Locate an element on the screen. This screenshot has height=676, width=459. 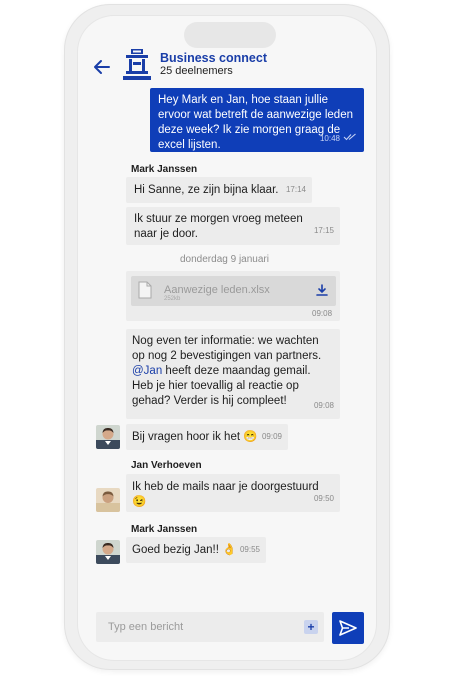
message-text: Ik heb de mails naar je doorgestuurd 😉 is located at coordinates (225, 494).